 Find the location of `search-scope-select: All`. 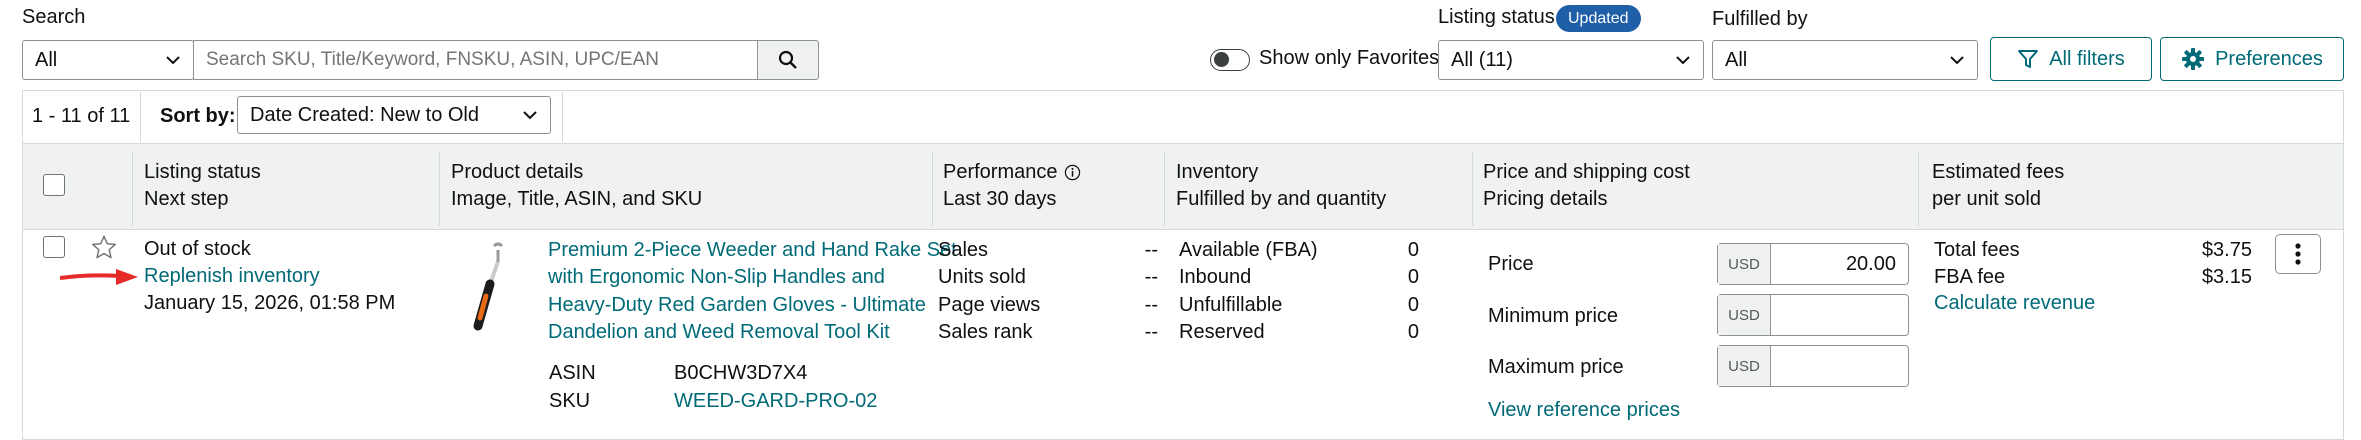

search-scope-select: All is located at coordinates (108, 60).